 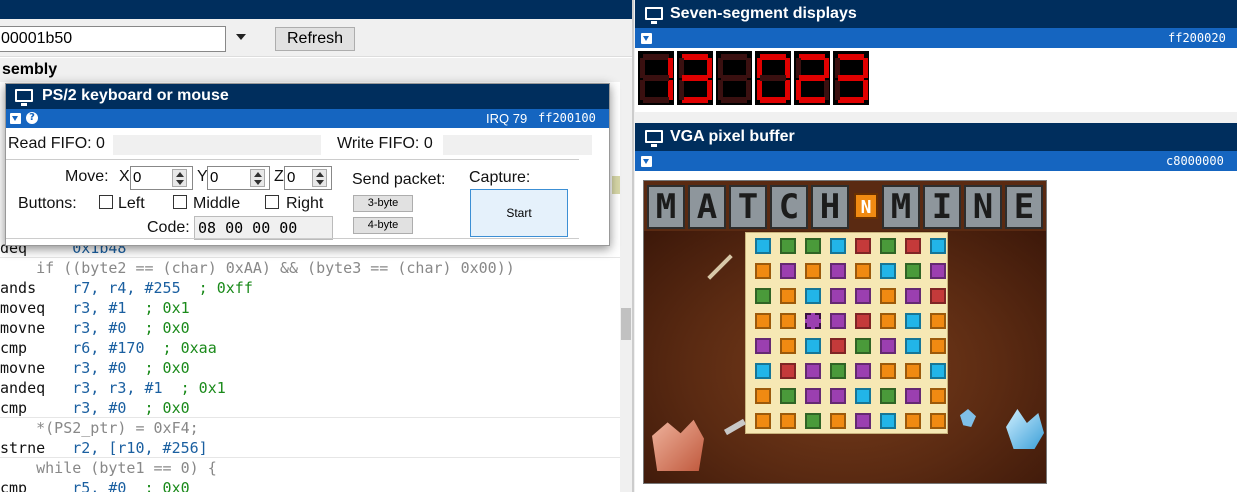 I want to click on comment: ; 0xff, so click(x=216, y=288).